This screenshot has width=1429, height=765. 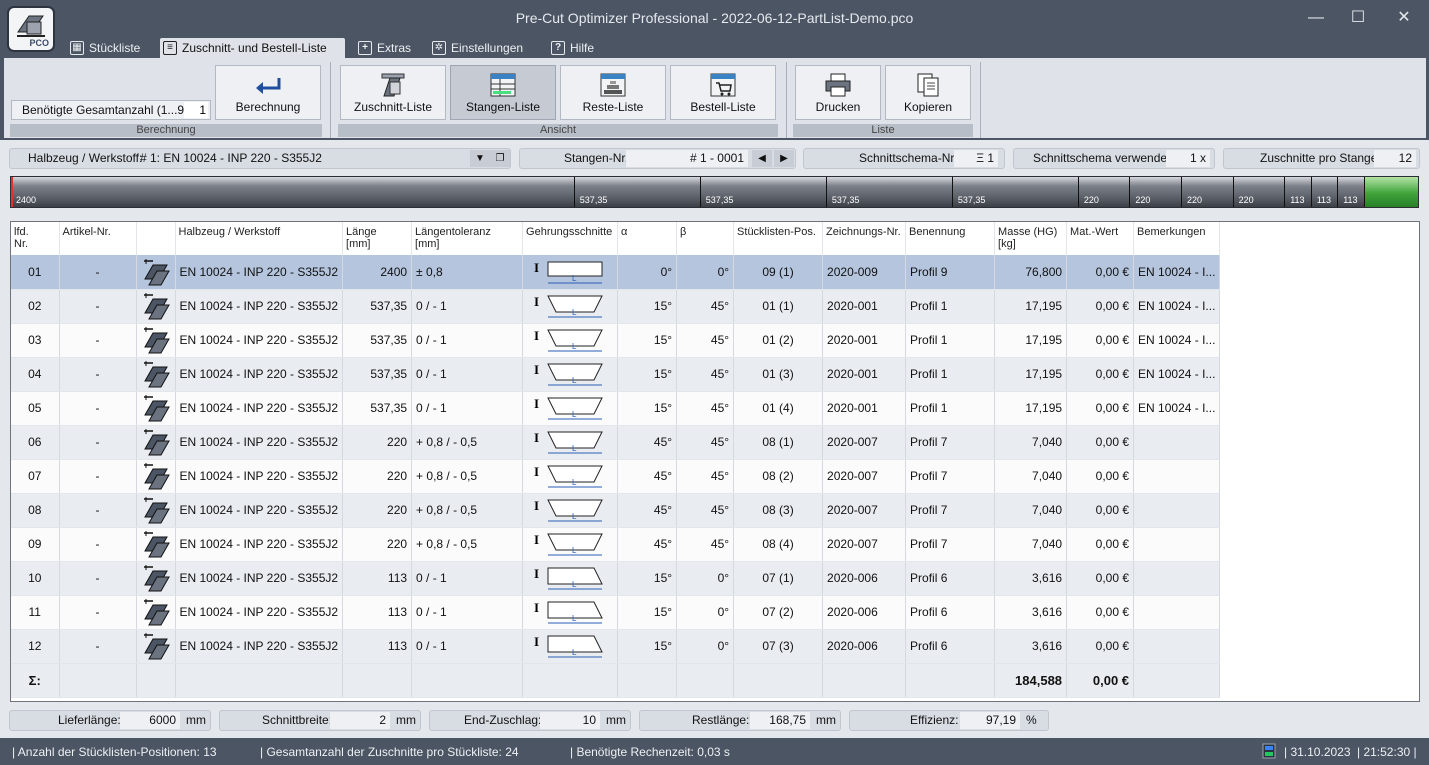 What do you see at coordinates (26, 200) in the screenshot?
I see `cut-segment-label: 2400` at bounding box center [26, 200].